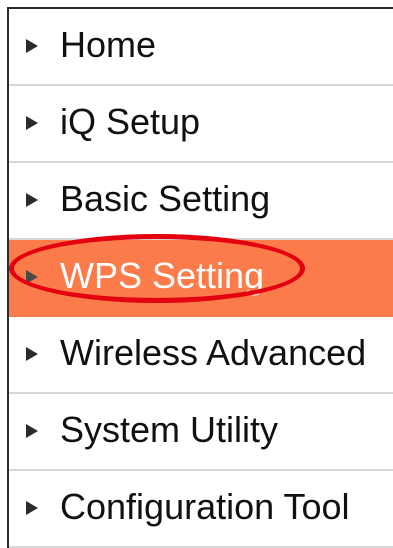  I want to click on menu-item-iq-setup: iQ Setup, so click(201, 124).